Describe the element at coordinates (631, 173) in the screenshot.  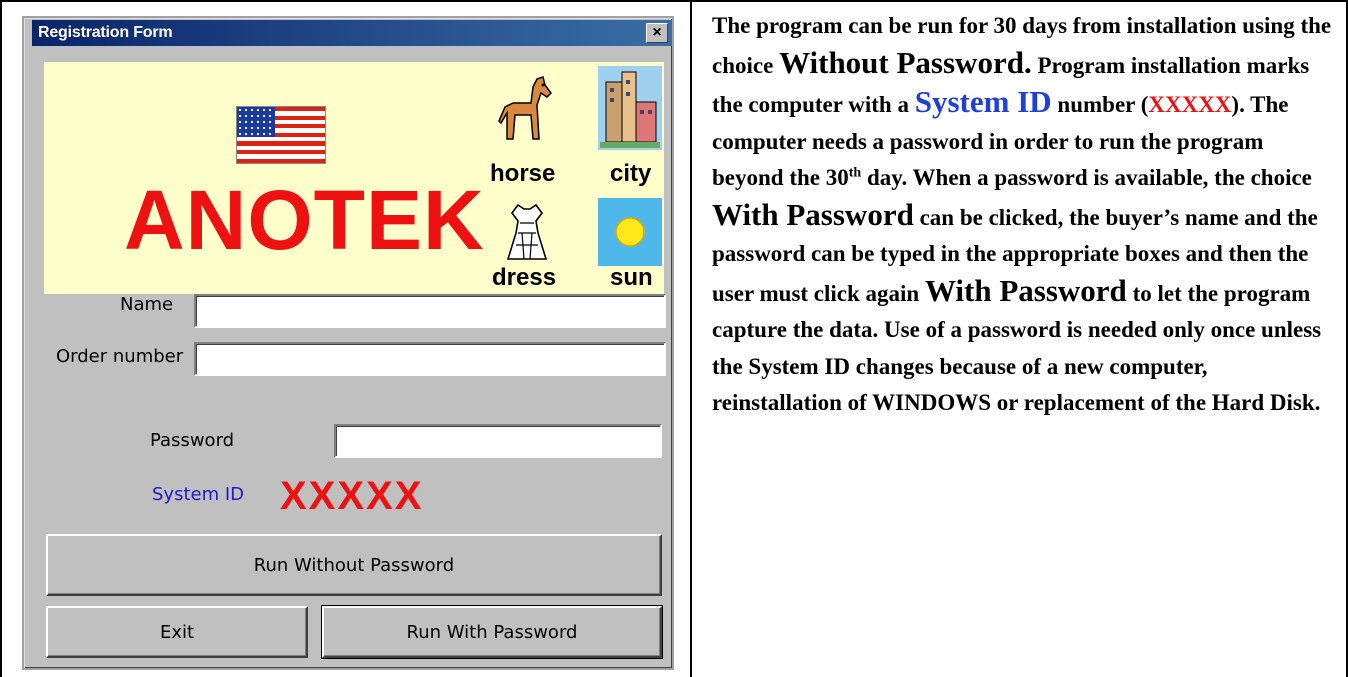
I see `picture-label-city: city` at that location.